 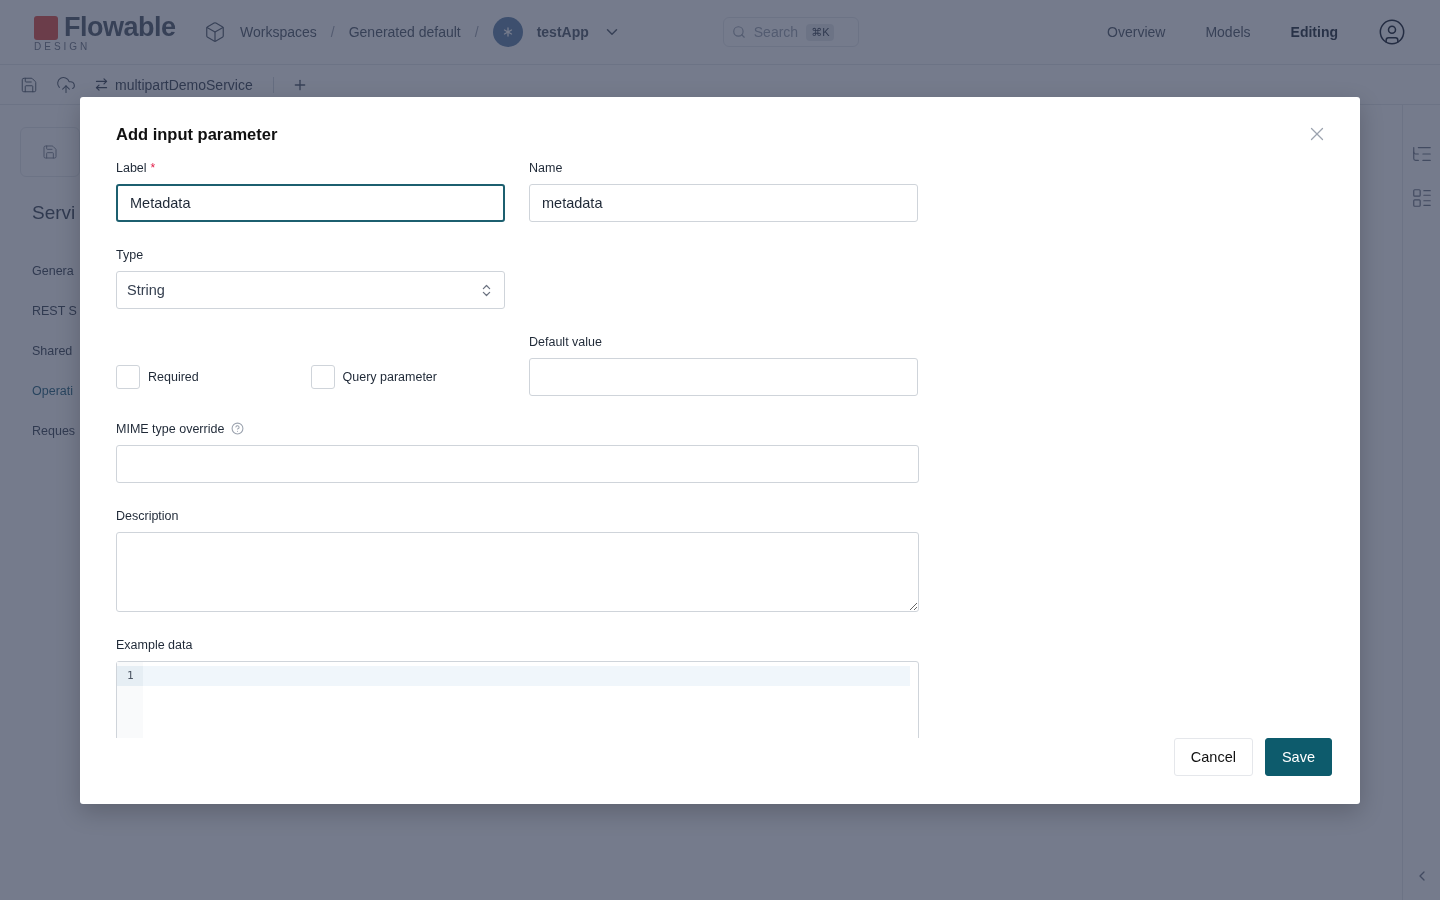 What do you see at coordinates (565, 341) in the screenshot?
I see `field-label: Default value` at bounding box center [565, 341].